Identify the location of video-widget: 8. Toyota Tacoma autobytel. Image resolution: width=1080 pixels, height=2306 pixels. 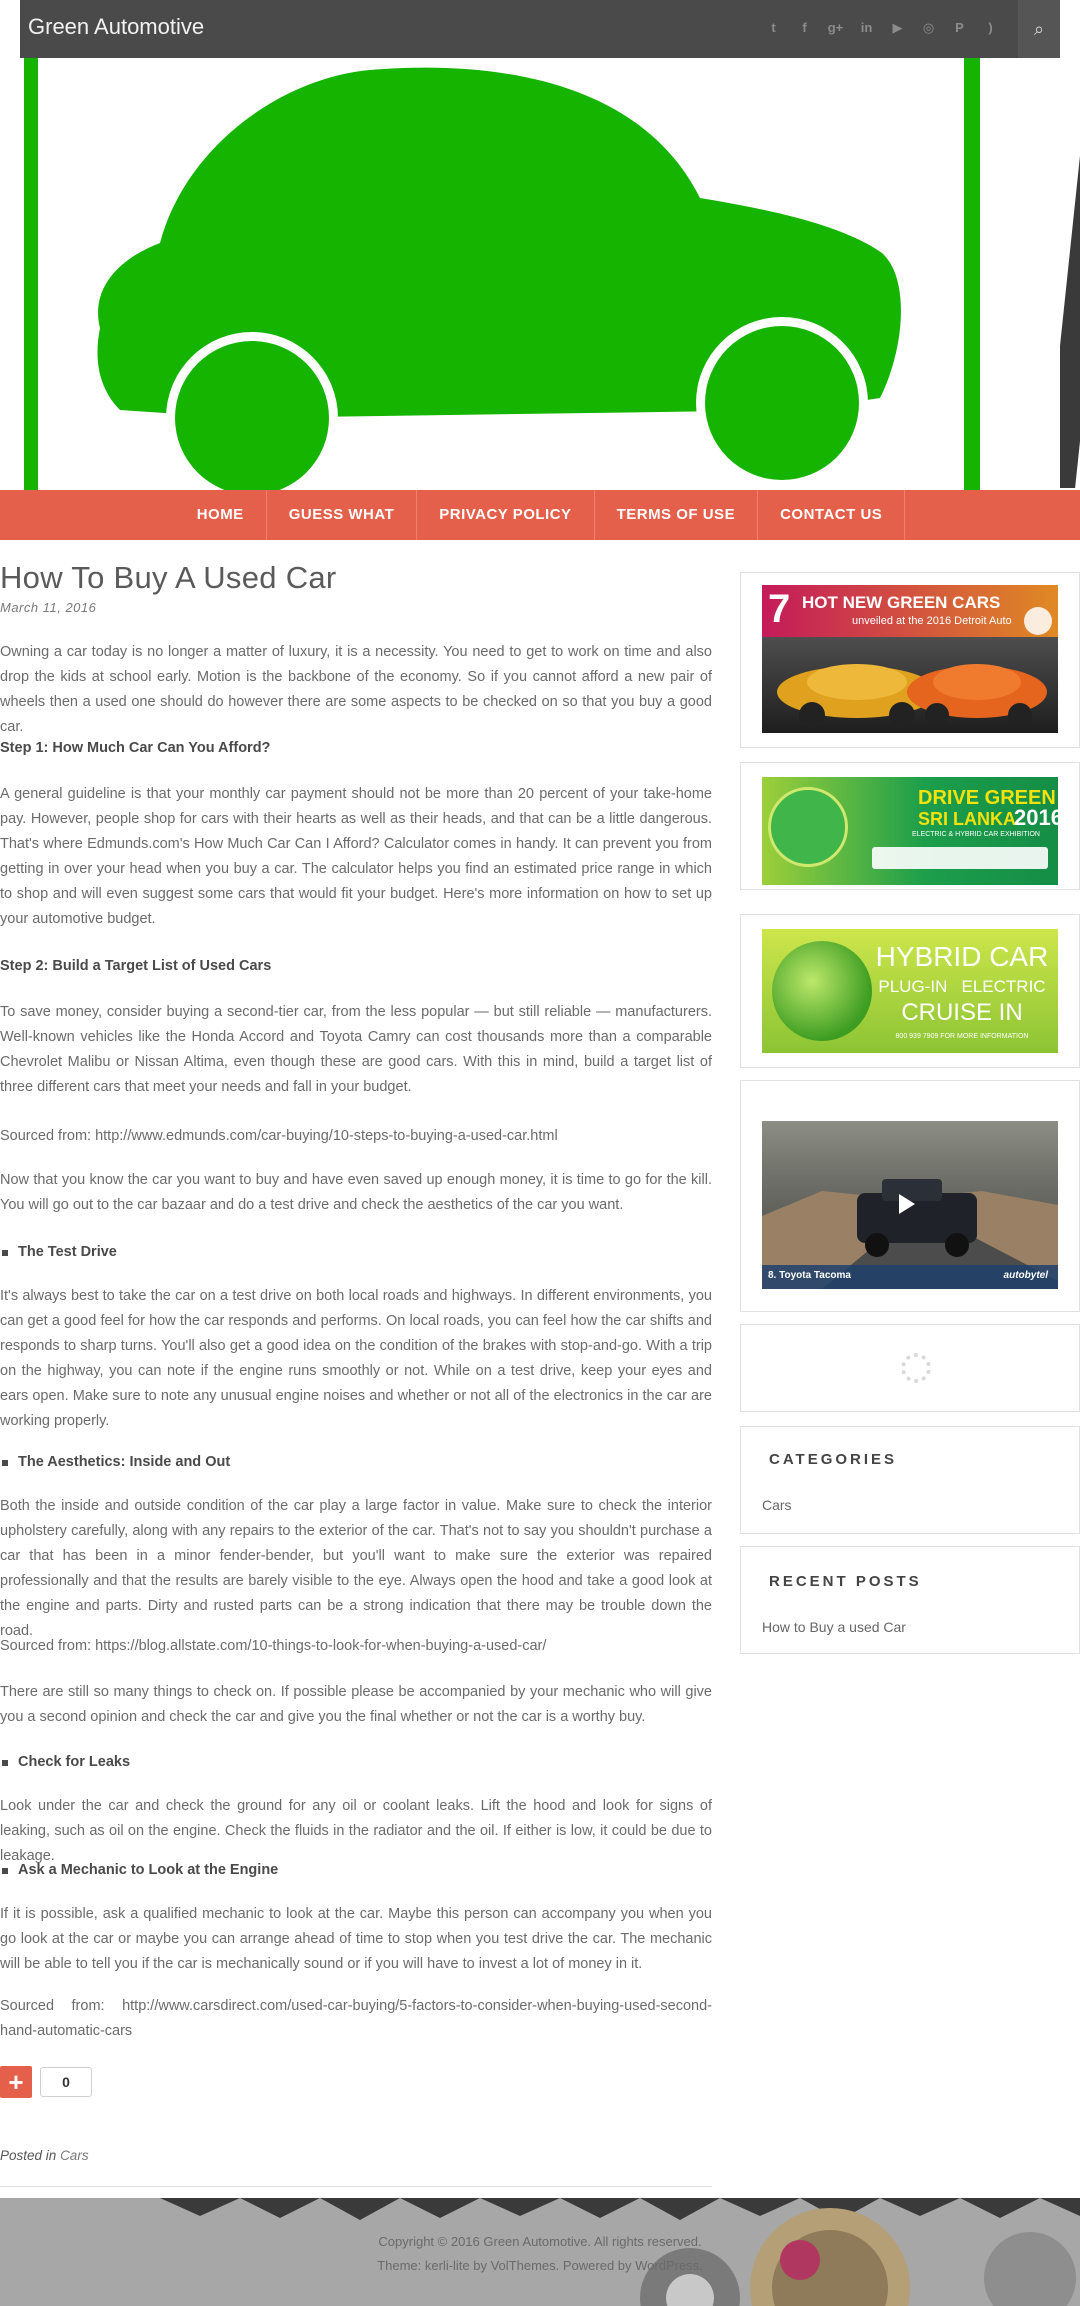
(910, 1196).